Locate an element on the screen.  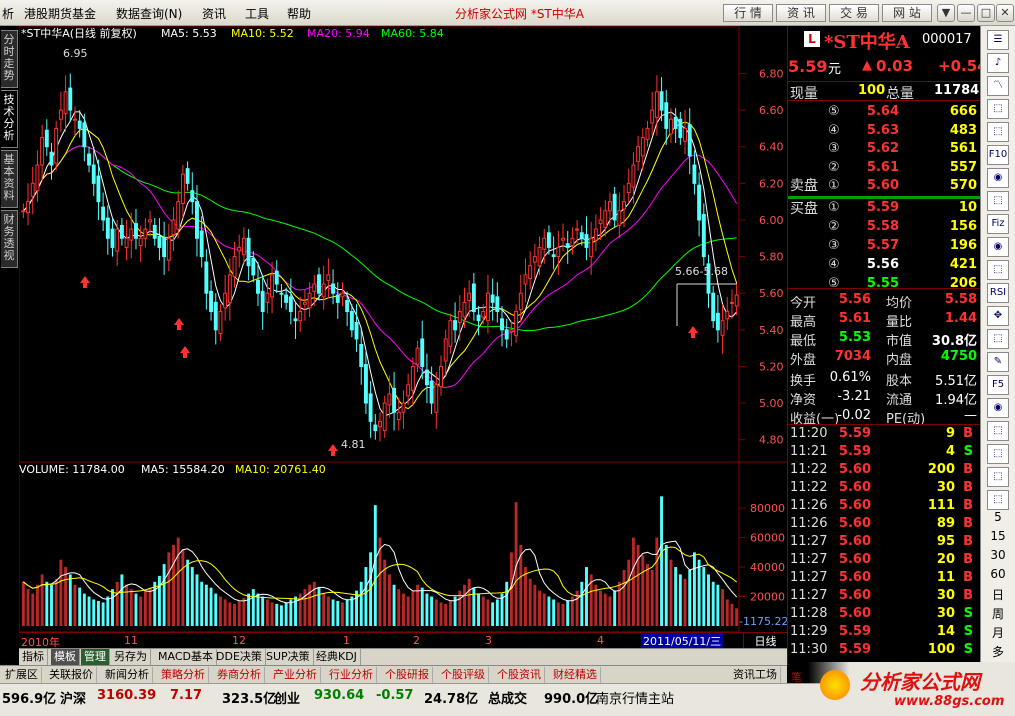
menu-item-news: 资讯 is located at coordinates (214, 13).